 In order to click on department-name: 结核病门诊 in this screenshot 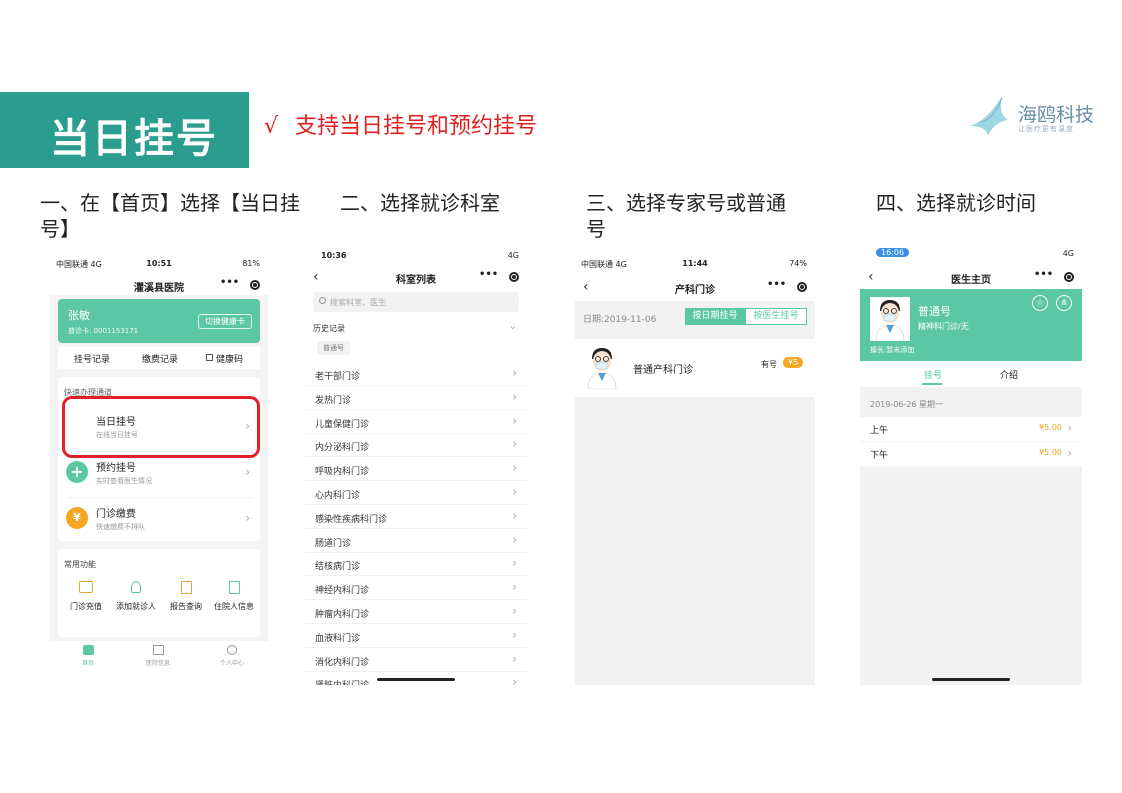, I will do `click(338, 567)`.